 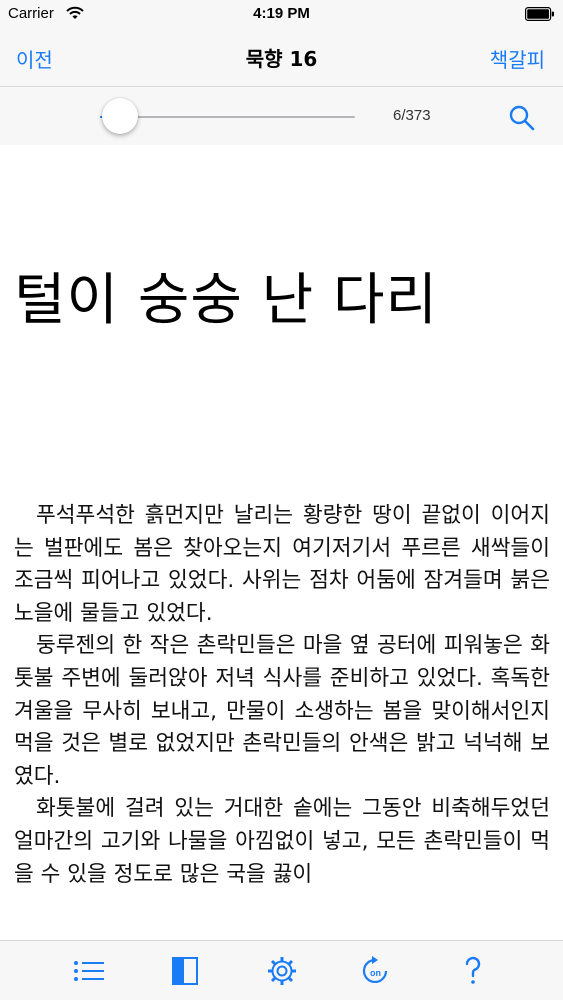 I want to click on question-icon, so click(x=473, y=971).